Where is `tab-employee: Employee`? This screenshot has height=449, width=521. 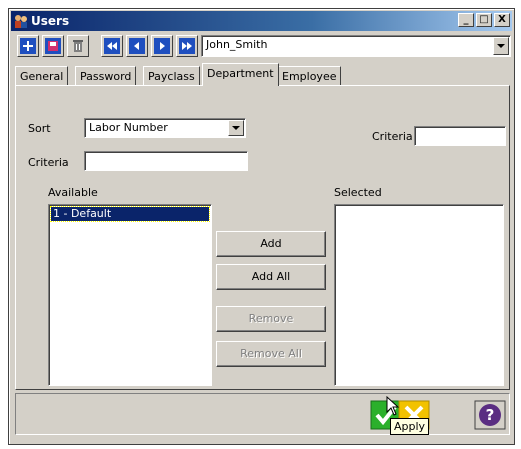
tab-employee: Employee is located at coordinates (309, 76).